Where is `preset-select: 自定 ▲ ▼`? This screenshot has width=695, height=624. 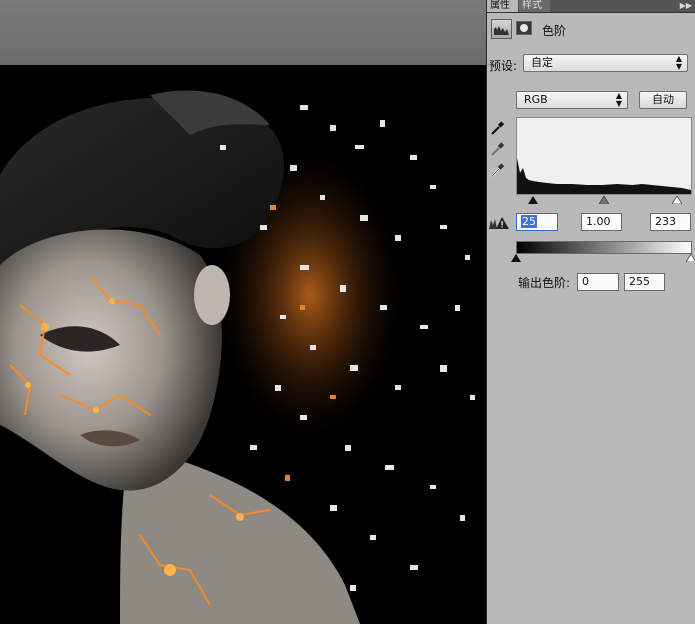 preset-select: 自定 ▲ ▼ is located at coordinates (605, 63).